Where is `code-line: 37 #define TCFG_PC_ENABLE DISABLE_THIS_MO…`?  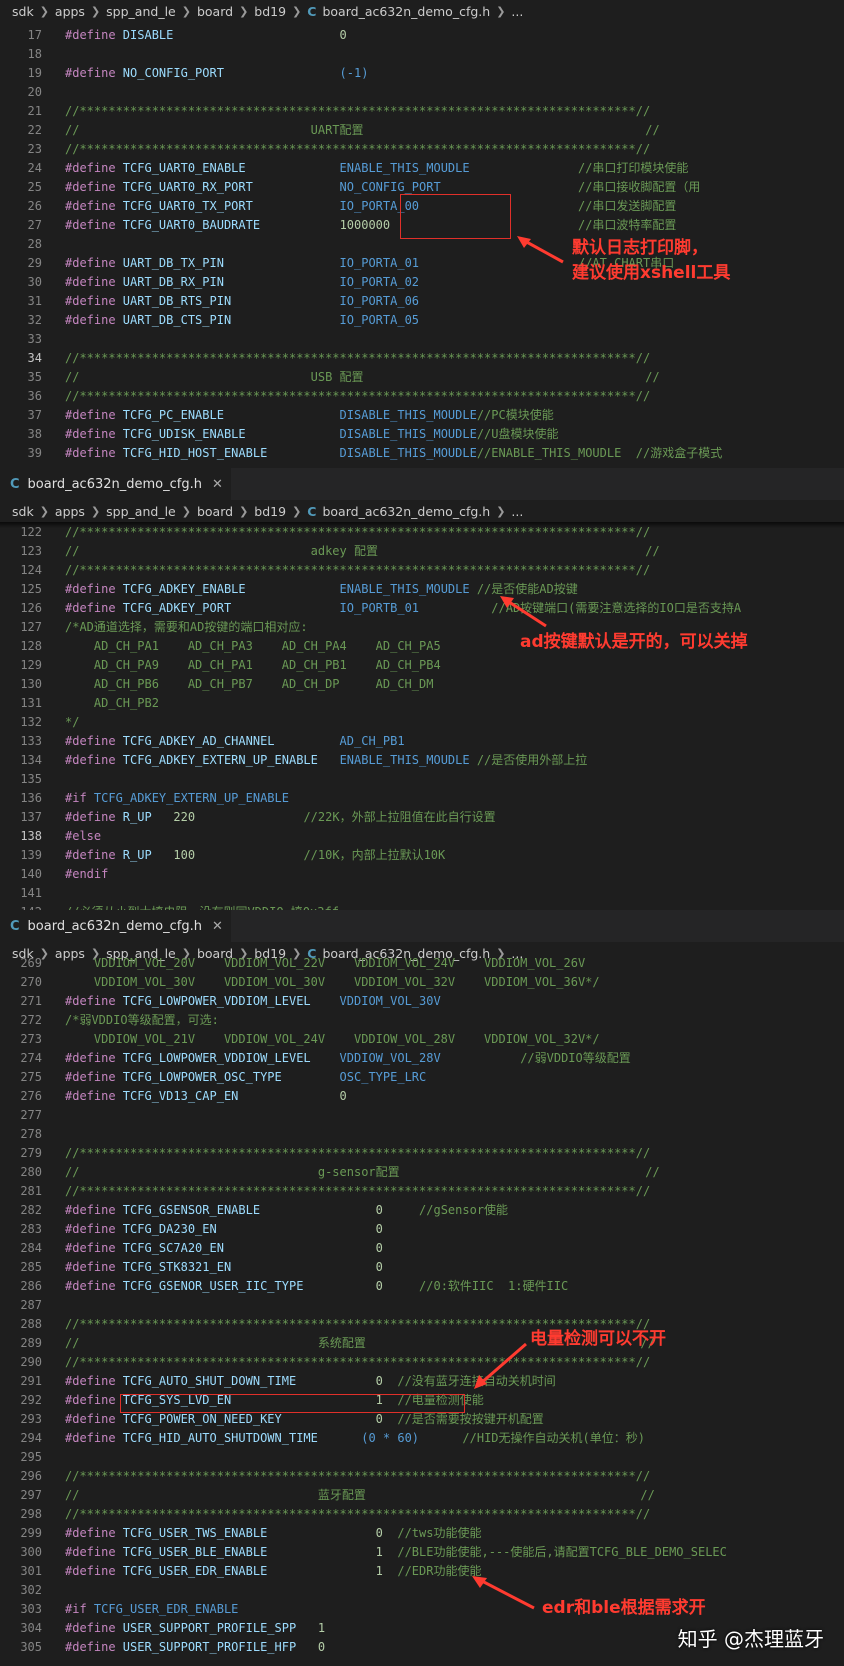 code-line: 37 #define TCFG_PC_ENABLE DISABLE_THIS_MO… is located at coordinates (422, 415).